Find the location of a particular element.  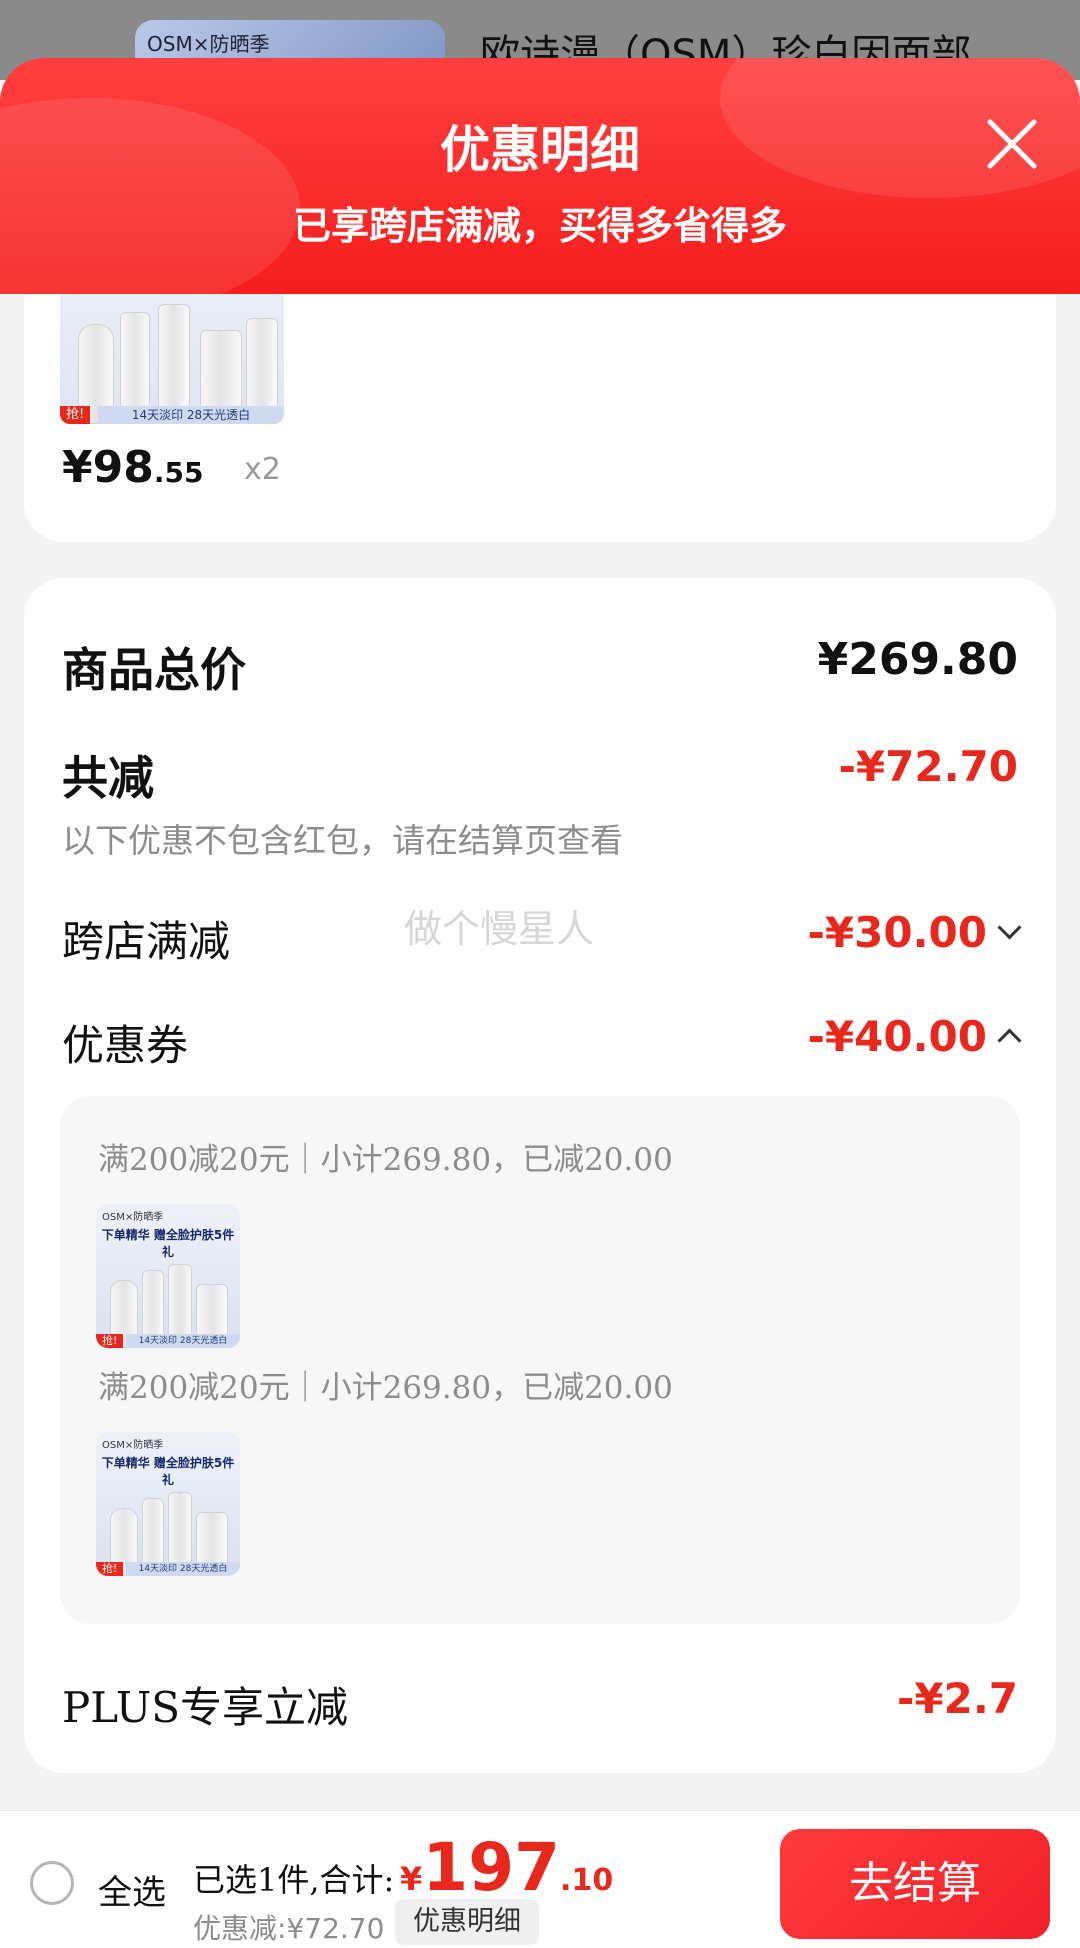

checkout-bar: 全选 已选1件,合计: ¥197.10 优惠减:¥72.70 优惠明细 去结算 is located at coordinates (540, 1879).